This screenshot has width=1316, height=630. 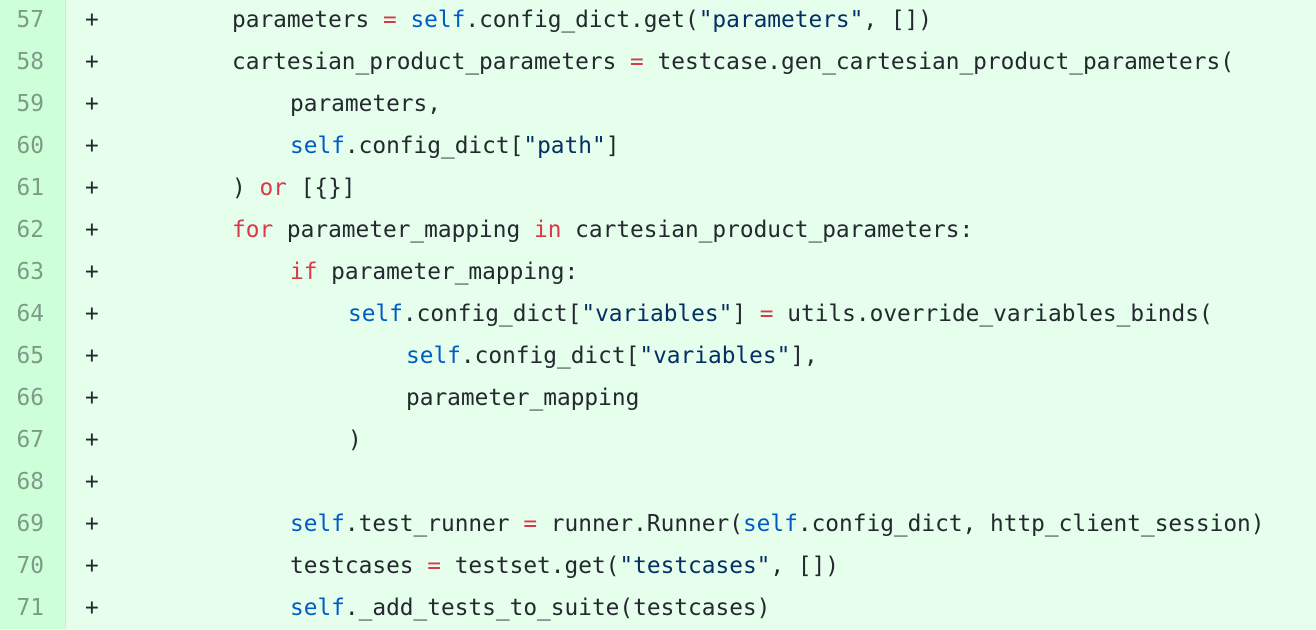 I want to click on code-token: ],, so click(x=804, y=356).